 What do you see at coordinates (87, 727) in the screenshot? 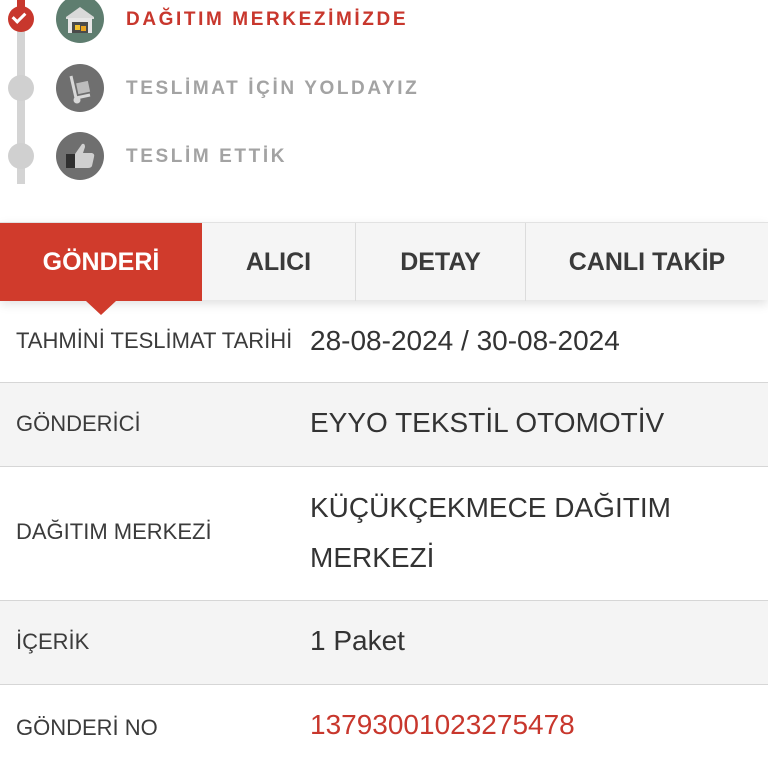
I see `shipment-no-label: GÖNDERİ NO` at bounding box center [87, 727].